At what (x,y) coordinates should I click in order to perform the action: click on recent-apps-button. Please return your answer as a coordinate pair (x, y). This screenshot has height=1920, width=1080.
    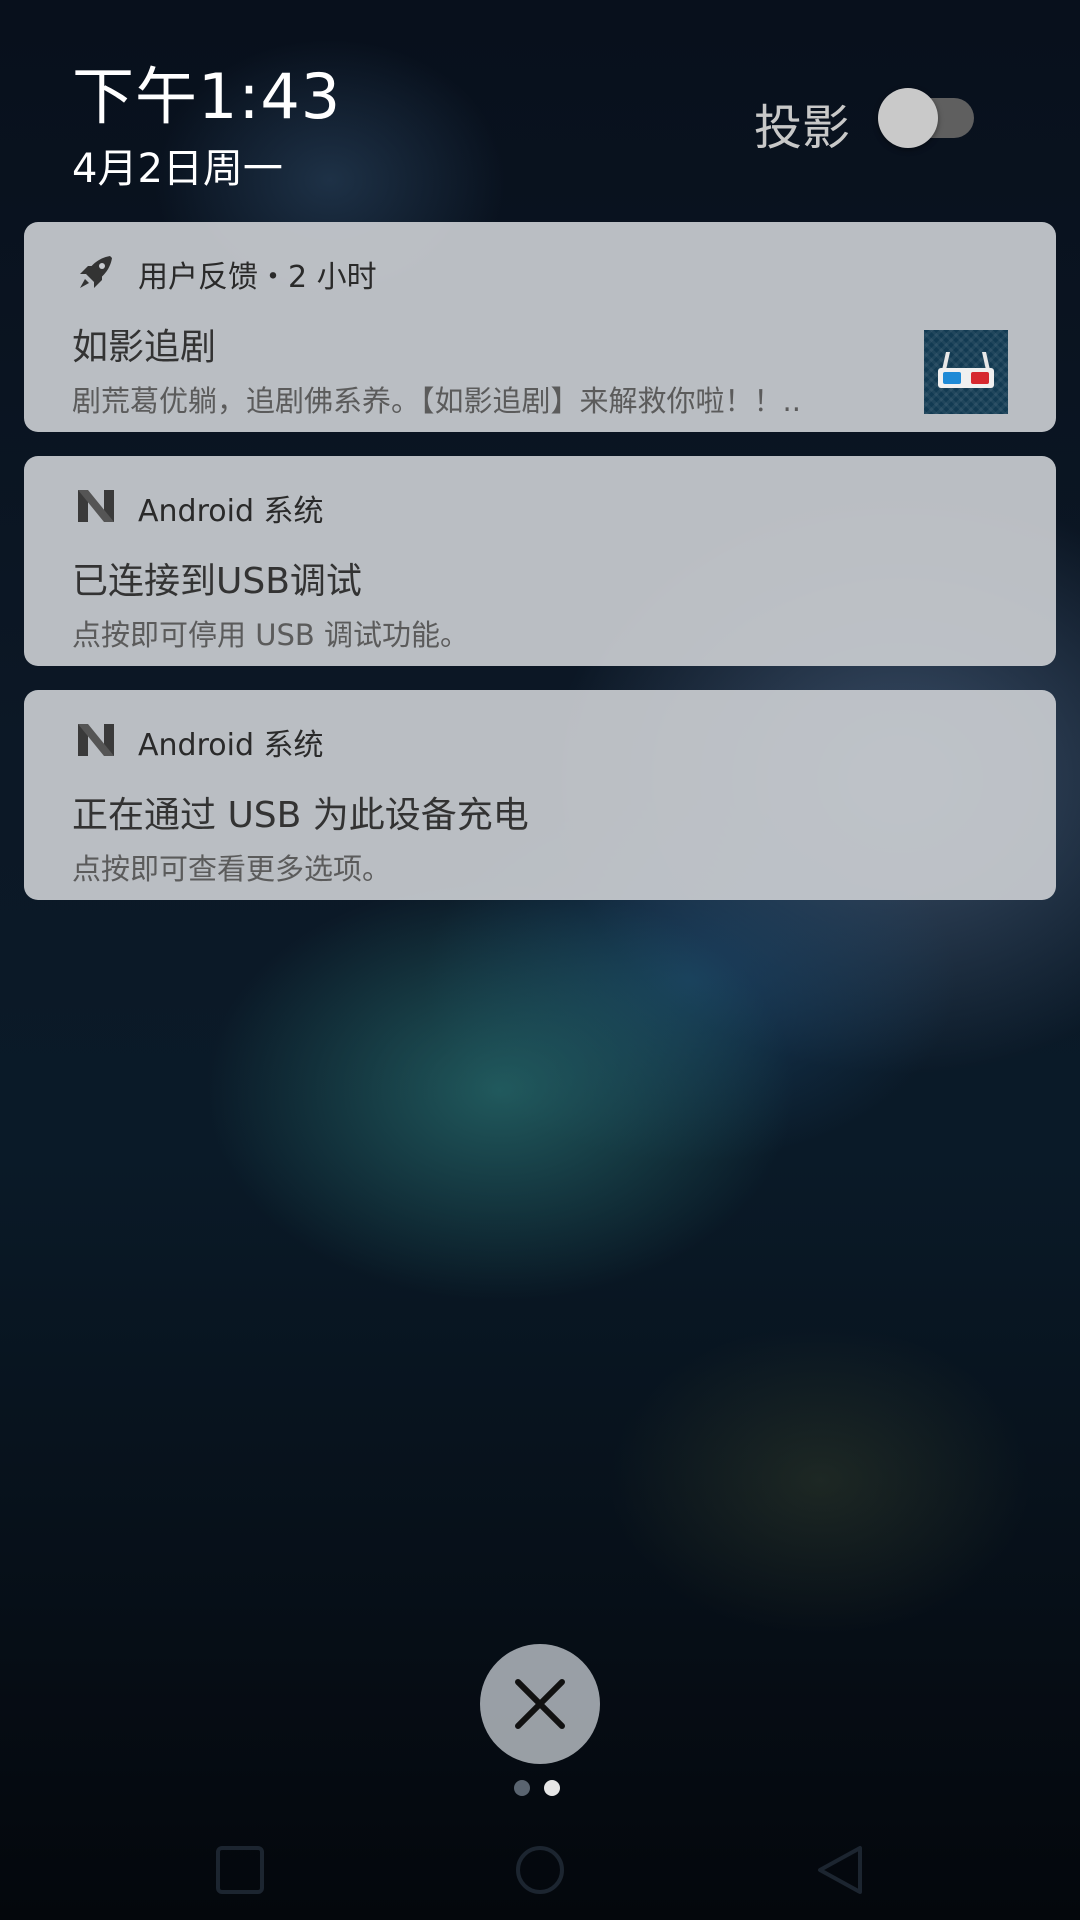
    Looking at the image, I should click on (240, 1870).